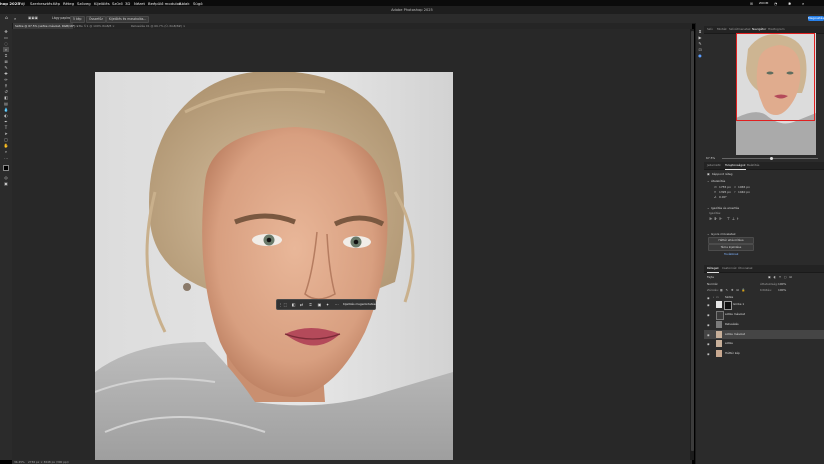 This screenshot has height=464, width=824. I want to click on clone-stamp-tool-icon: ⚲, so click(6, 85).